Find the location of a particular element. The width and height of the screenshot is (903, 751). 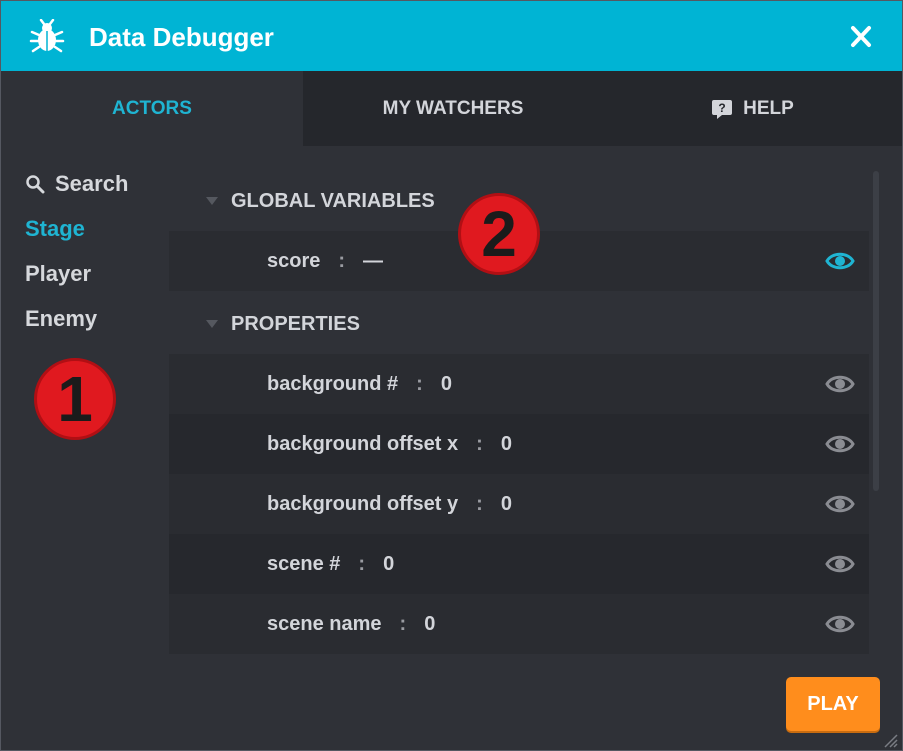

sidebar-item-enemy: Enemy is located at coordinates (61, 319).